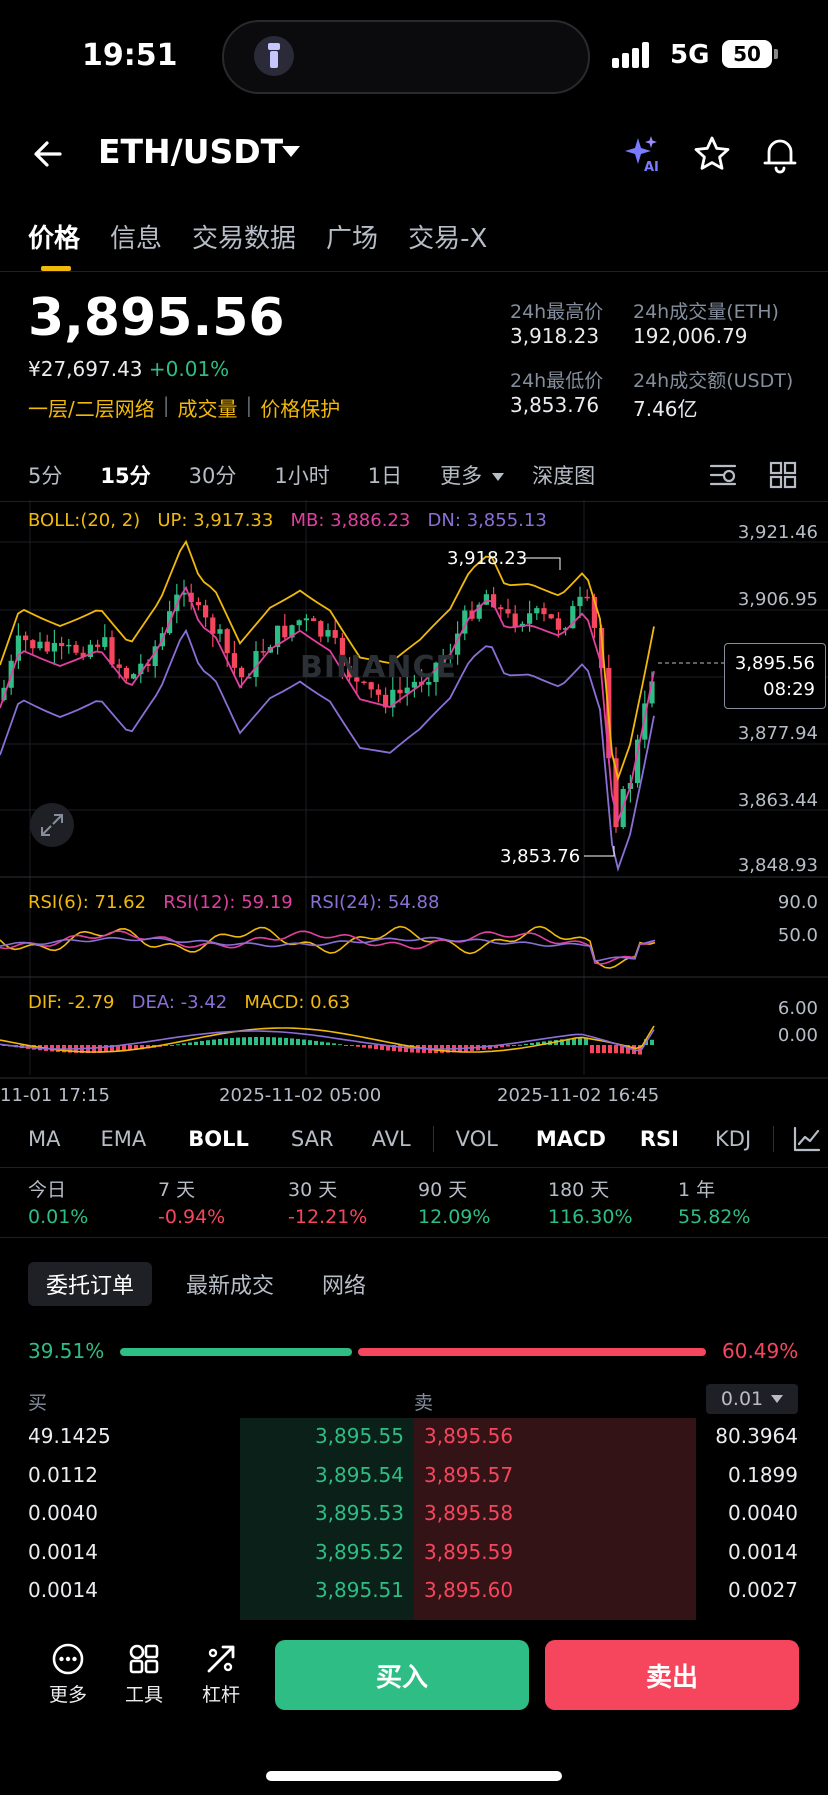 The image size is (828, 1795). Describe the element at coordinates (557, 312) in the screenshot. I see `high-label: 24h最高价` at that location.